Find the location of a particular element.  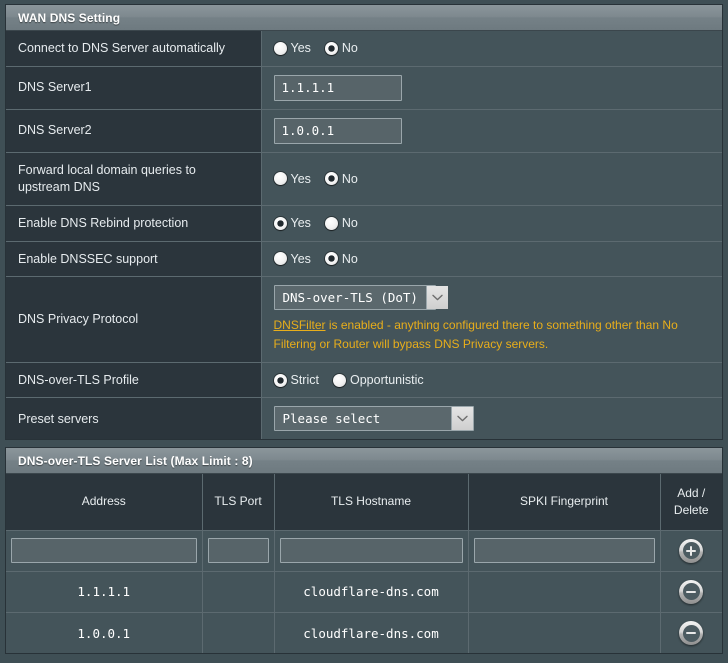

radio-label: Opportunistic is located at coordinates (386, 380).